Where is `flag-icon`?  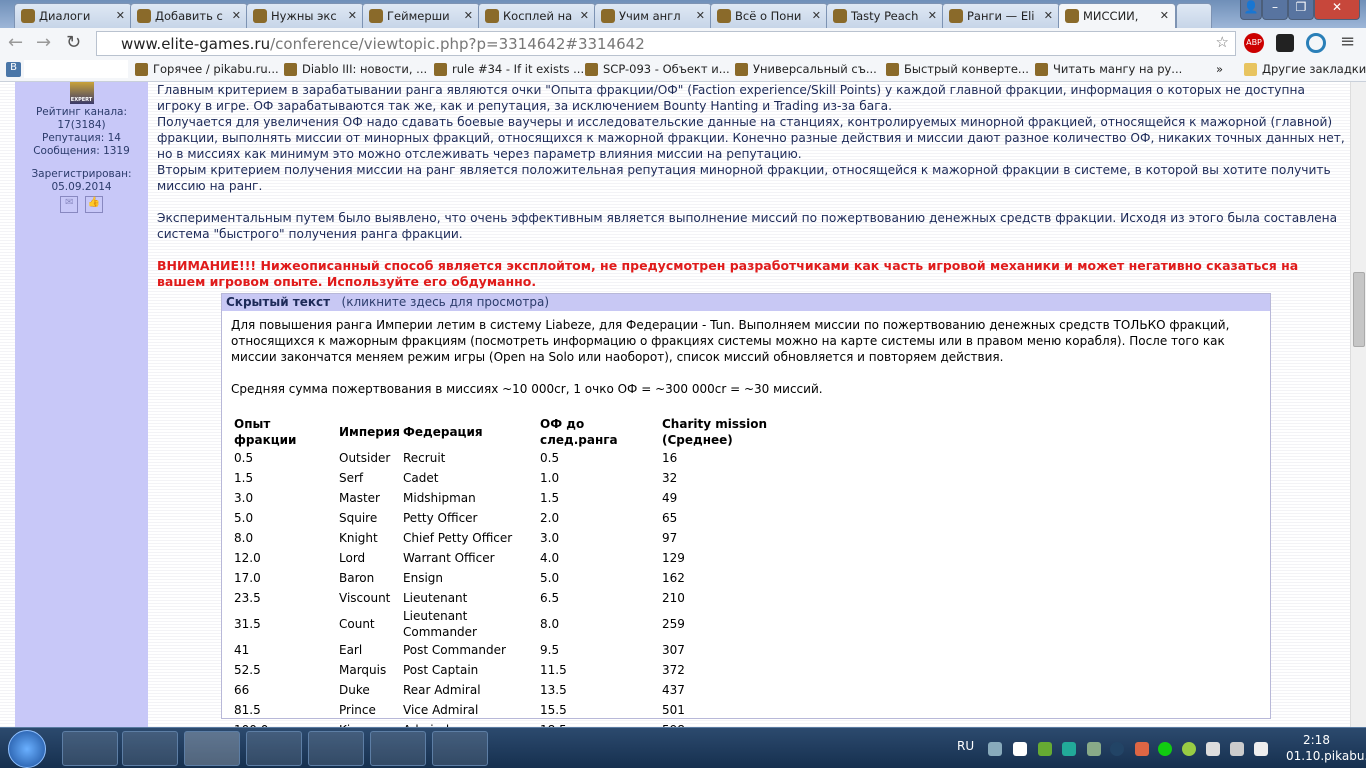 flag-icon is located at coordinates (1213, 749).